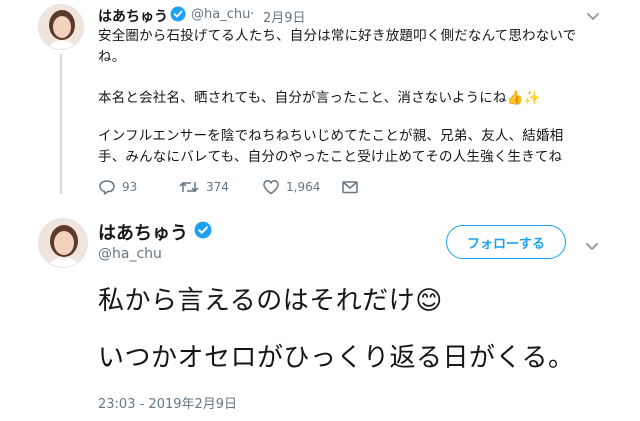 The image size is (640, 421). Describe the element at coordinates (112, 57) in the screenshot. I see `tweet-text-line-2: ね。` at that location.